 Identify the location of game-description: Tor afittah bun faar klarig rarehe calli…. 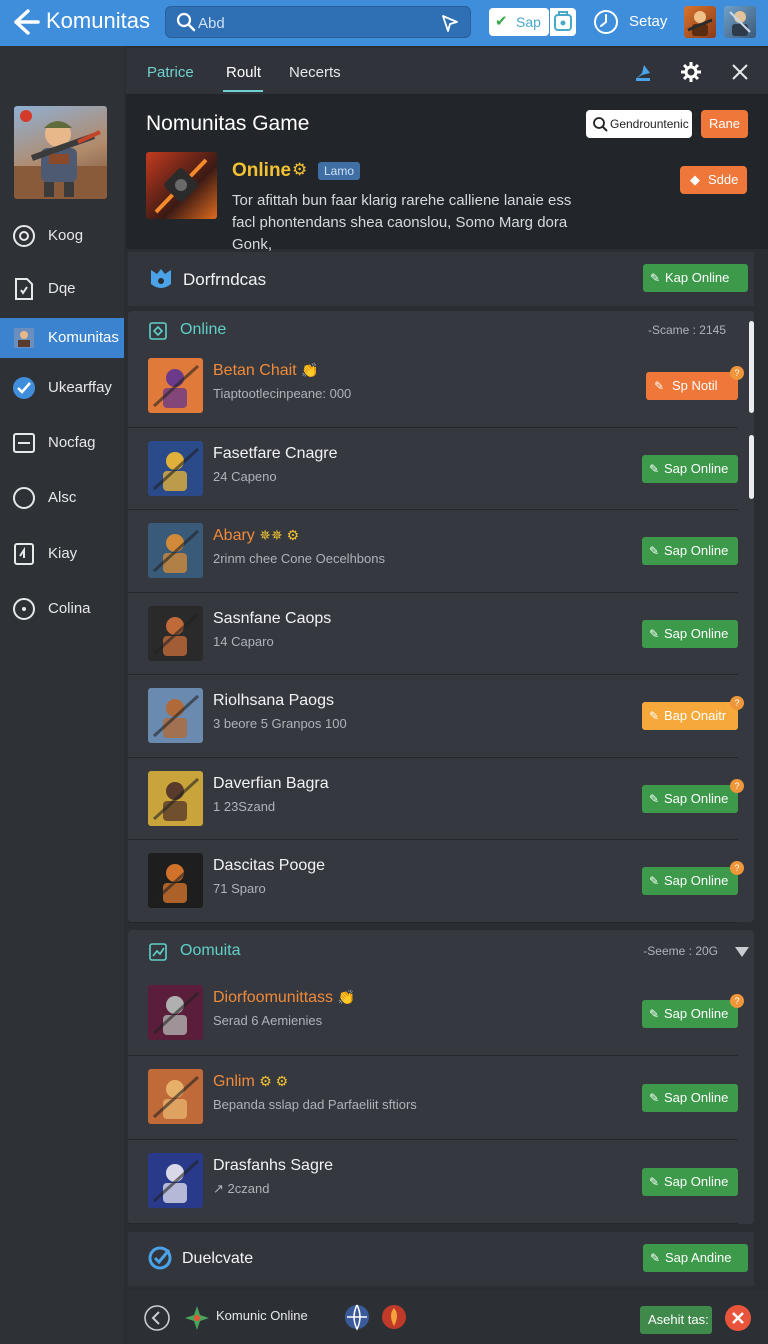
(402, 222).